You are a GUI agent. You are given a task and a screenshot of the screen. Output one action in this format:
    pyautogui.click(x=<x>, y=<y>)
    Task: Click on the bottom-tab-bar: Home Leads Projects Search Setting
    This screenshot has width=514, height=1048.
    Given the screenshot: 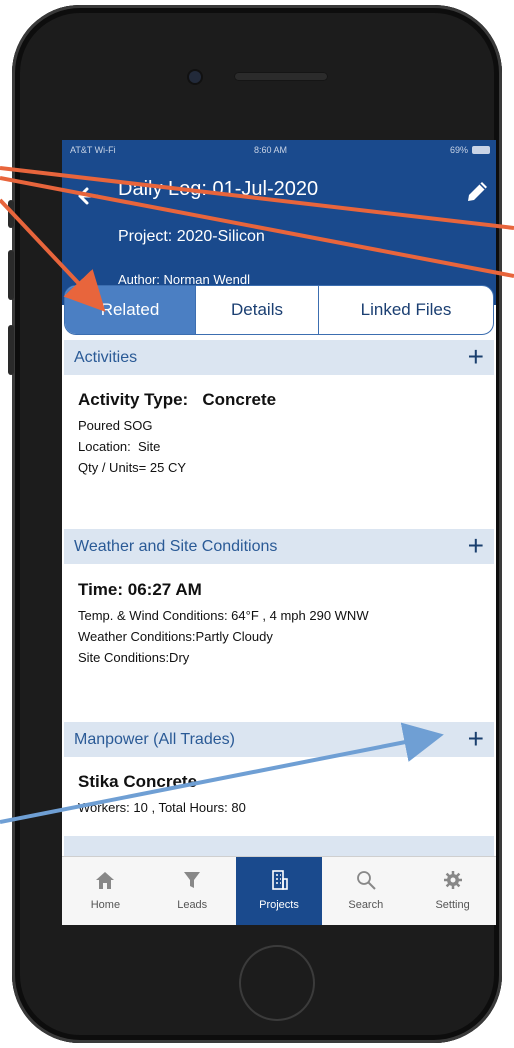 What is the action you would take?
    pyautogui.click(x=279, y=890)
    